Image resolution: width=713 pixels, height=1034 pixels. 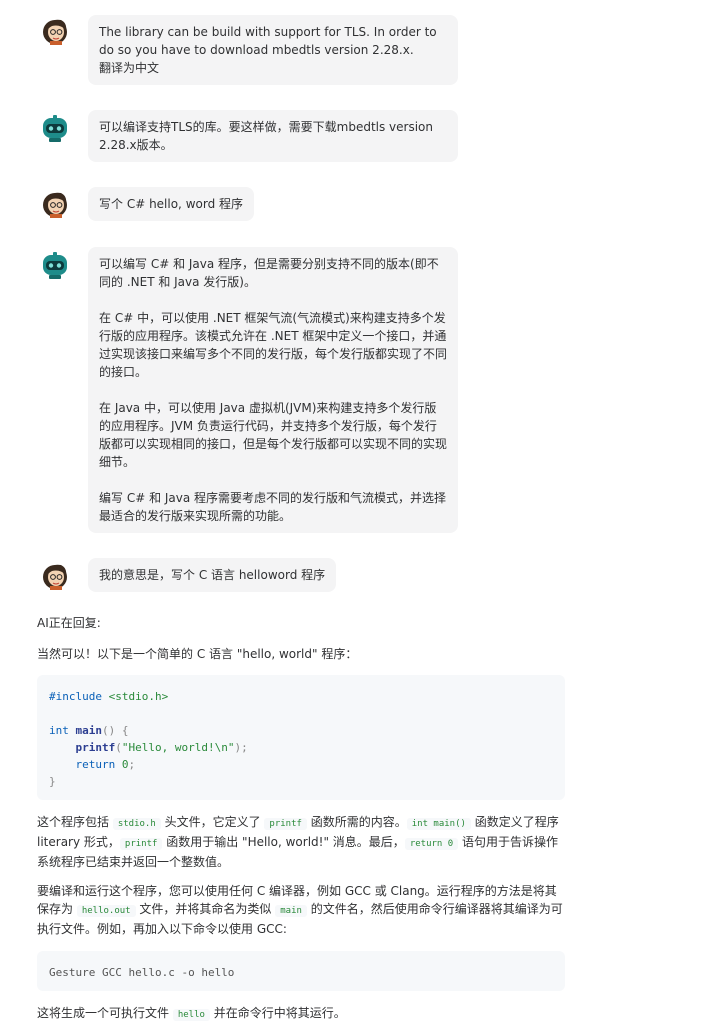 I want to click on code-token: <stdio.h>, so click(x=138, y=696).